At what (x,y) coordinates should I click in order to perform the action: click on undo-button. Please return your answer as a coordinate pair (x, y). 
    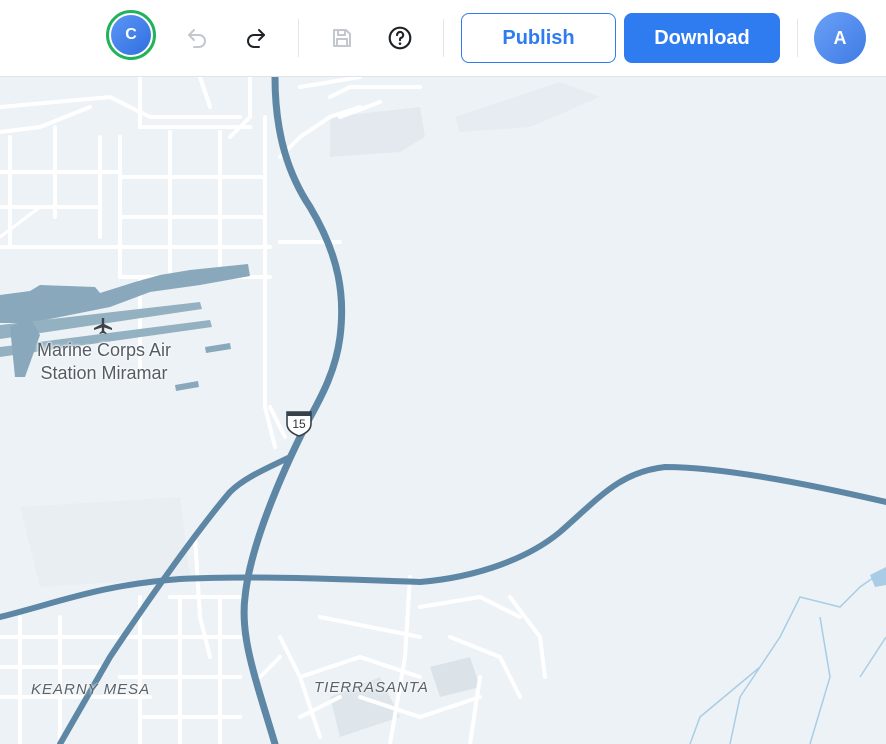
    Looking at the image, I should click on (197, 38).